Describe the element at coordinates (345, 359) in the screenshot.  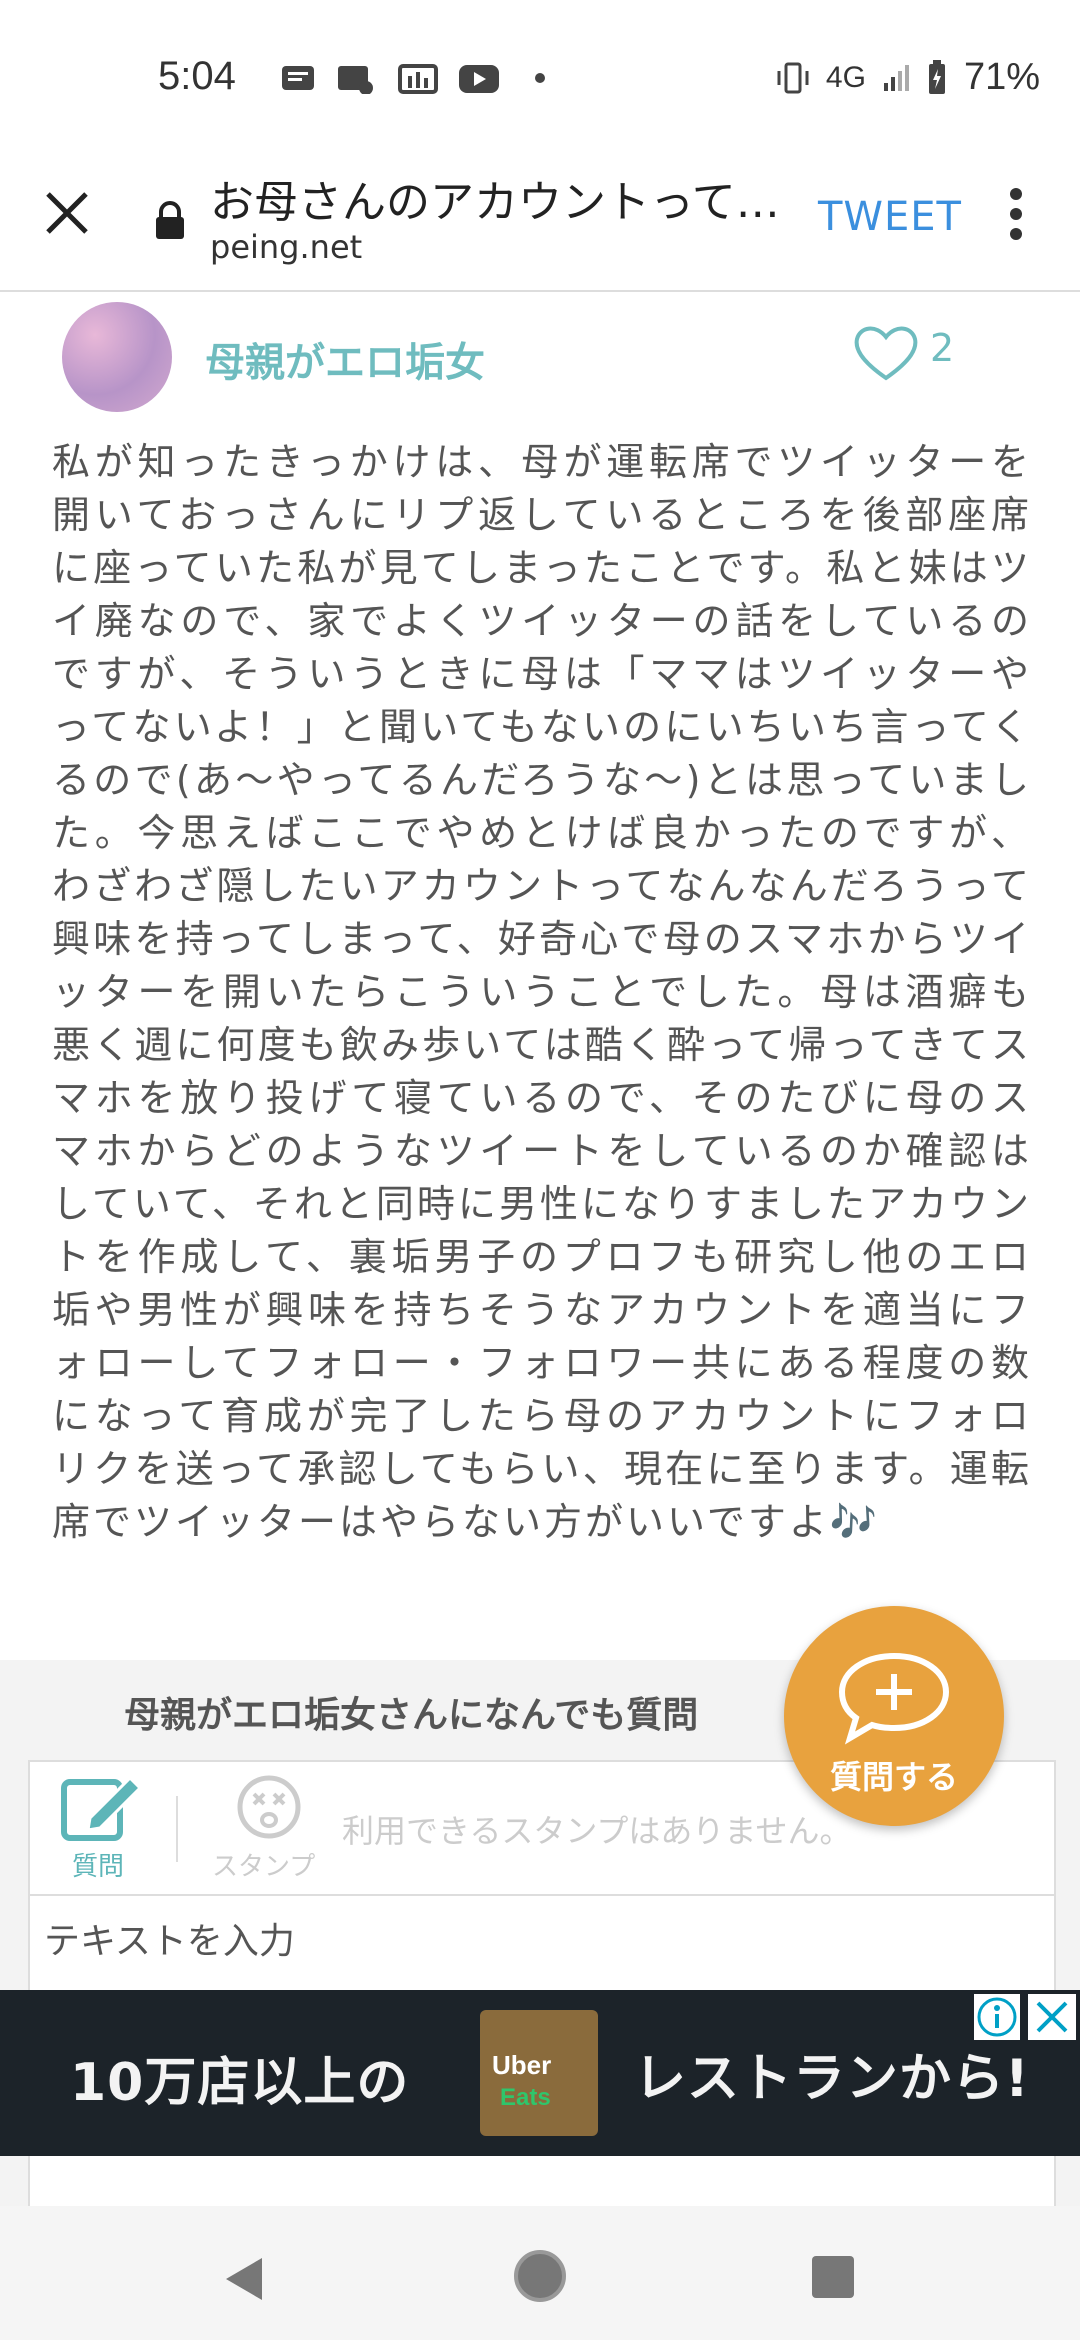
I see `username: 母親がエロ垢女` at that location.